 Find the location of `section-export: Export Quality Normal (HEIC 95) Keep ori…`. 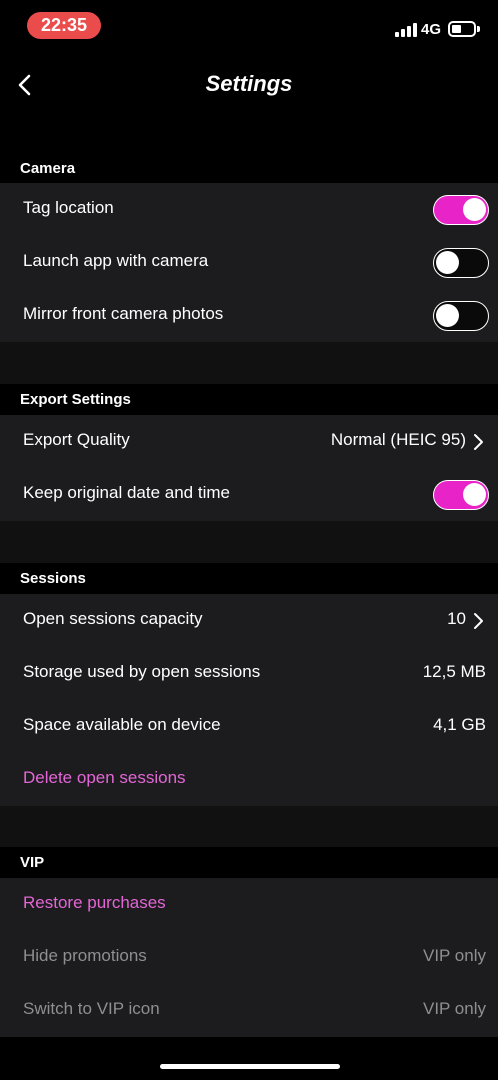

section-export: Export Quality Normal (HEIC 95) Keep ori… is located at coordinates (249, 468).